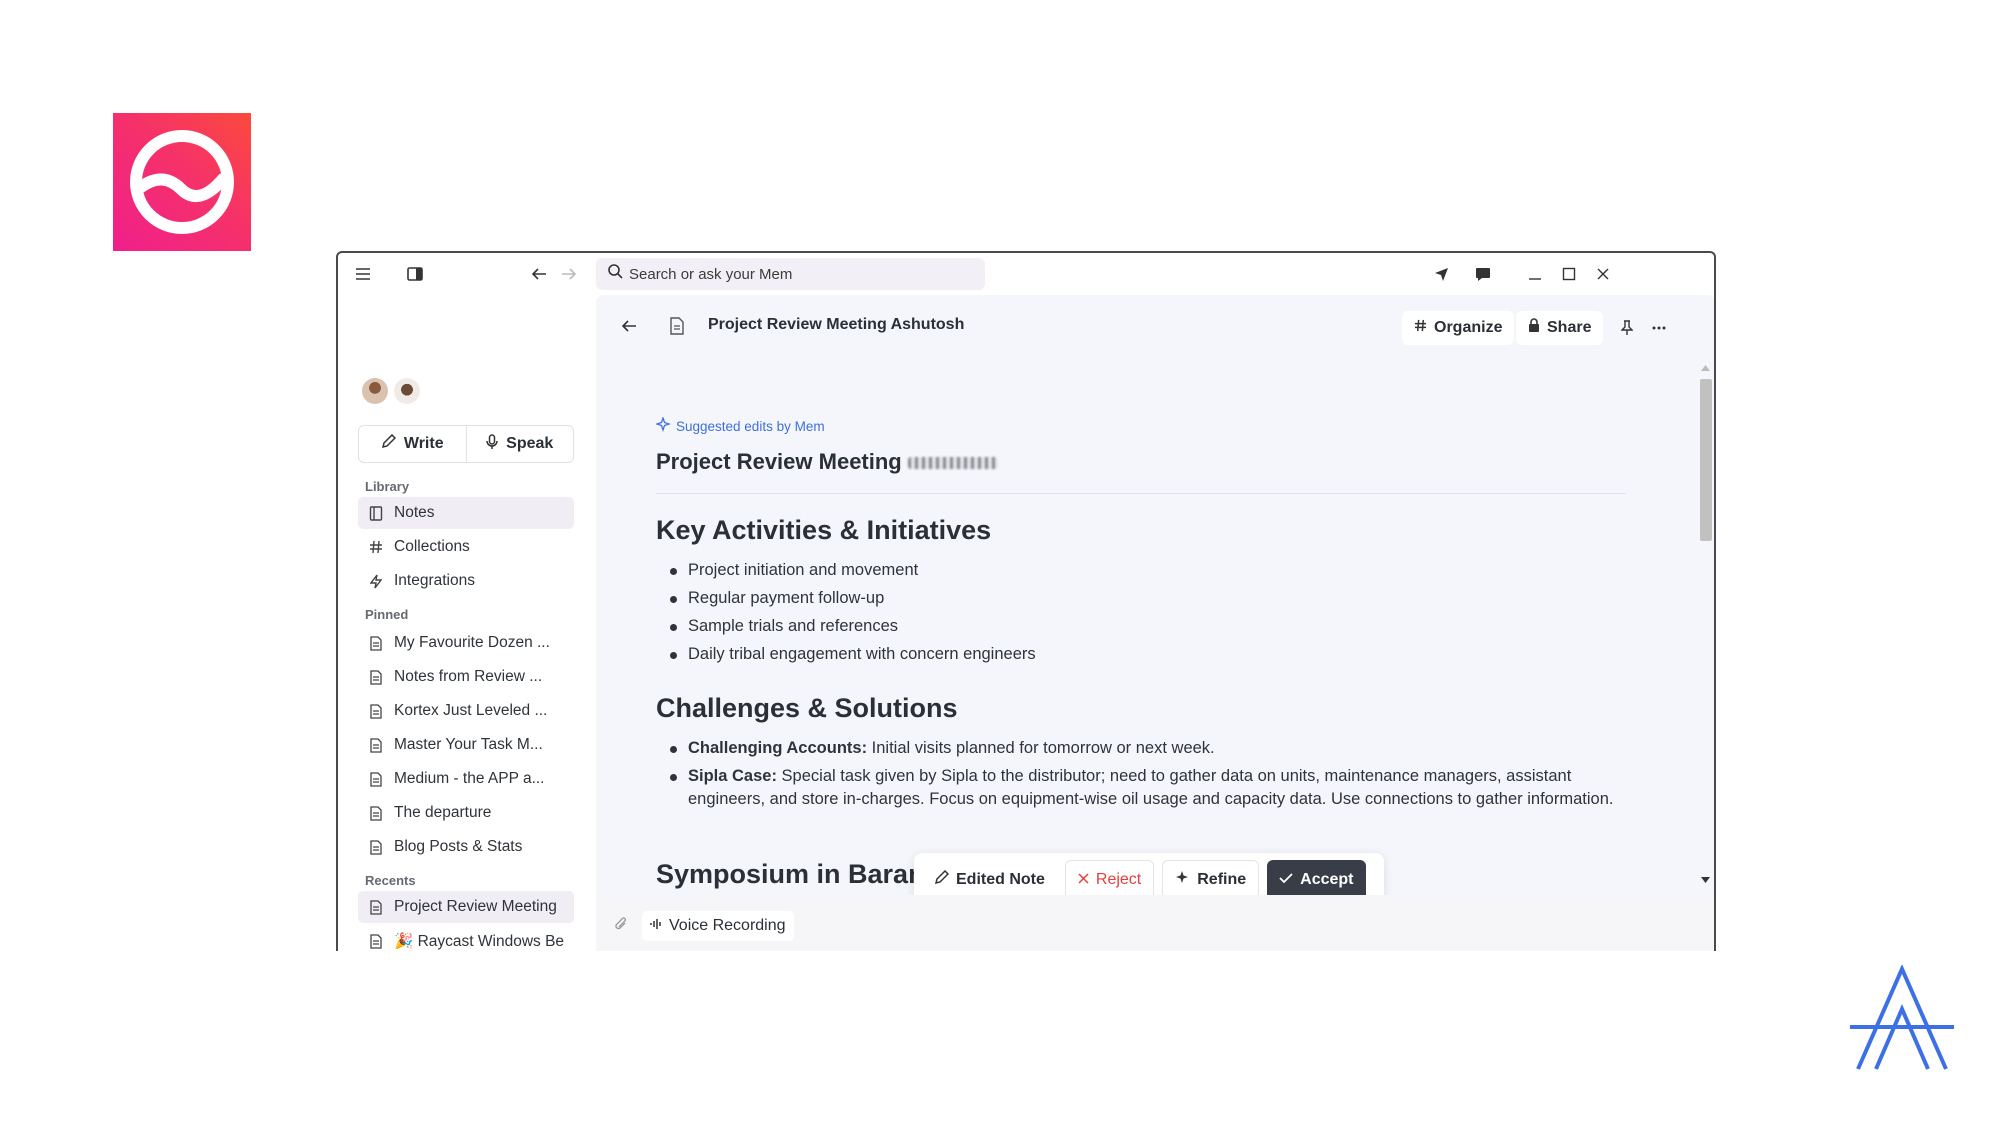  Describe the element at coordinates (732, 776) in the screenshot. I see `list-item-bold: Sipla Case:` at that location.